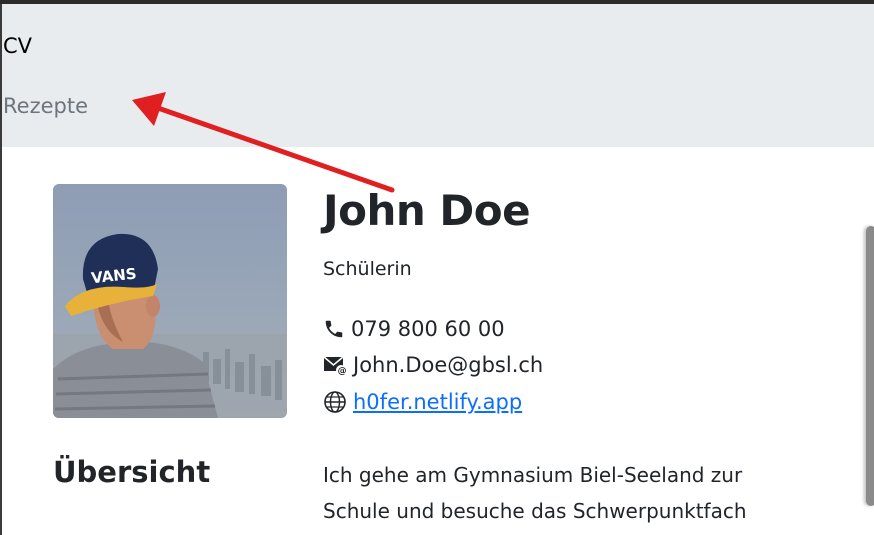 The height and width of the screenshot is (535, 874). Describe the element at coordinates (45, 106) in the screenshot. I see `nav-link-rezepte: Rezepte` at that location.